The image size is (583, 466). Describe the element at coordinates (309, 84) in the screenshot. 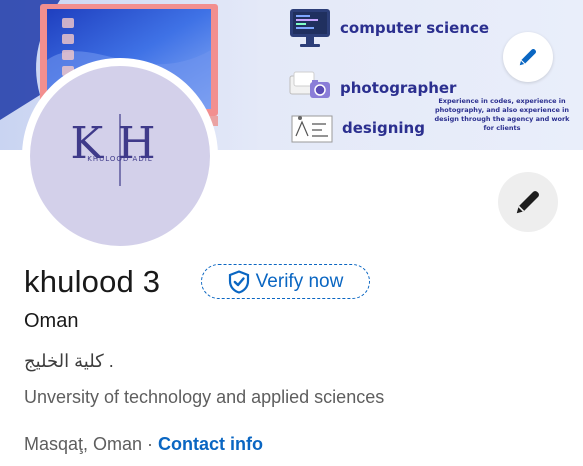

I see `camera-icon` at that location.